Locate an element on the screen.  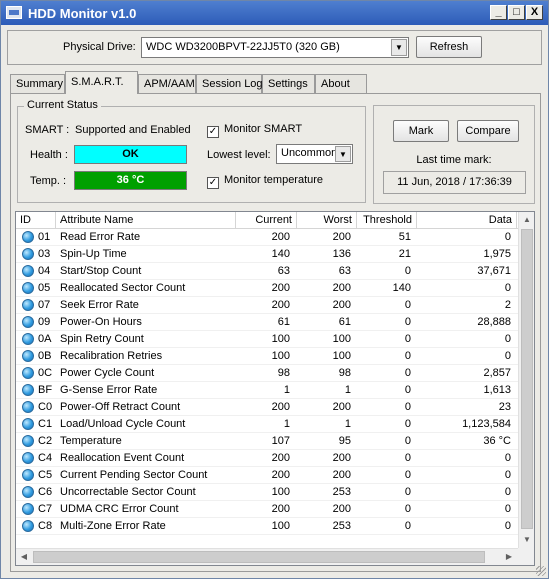
table-row: 01Read Error Rate2002005100 is located at coordinates (275, 237).